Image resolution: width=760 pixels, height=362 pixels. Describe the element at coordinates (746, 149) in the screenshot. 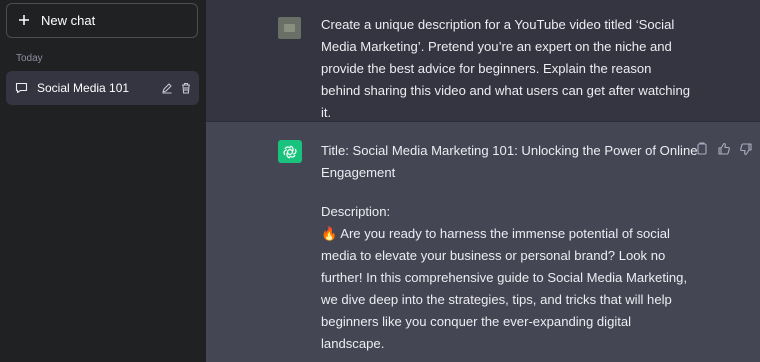

I see `thumbs-down-icon` at that location.